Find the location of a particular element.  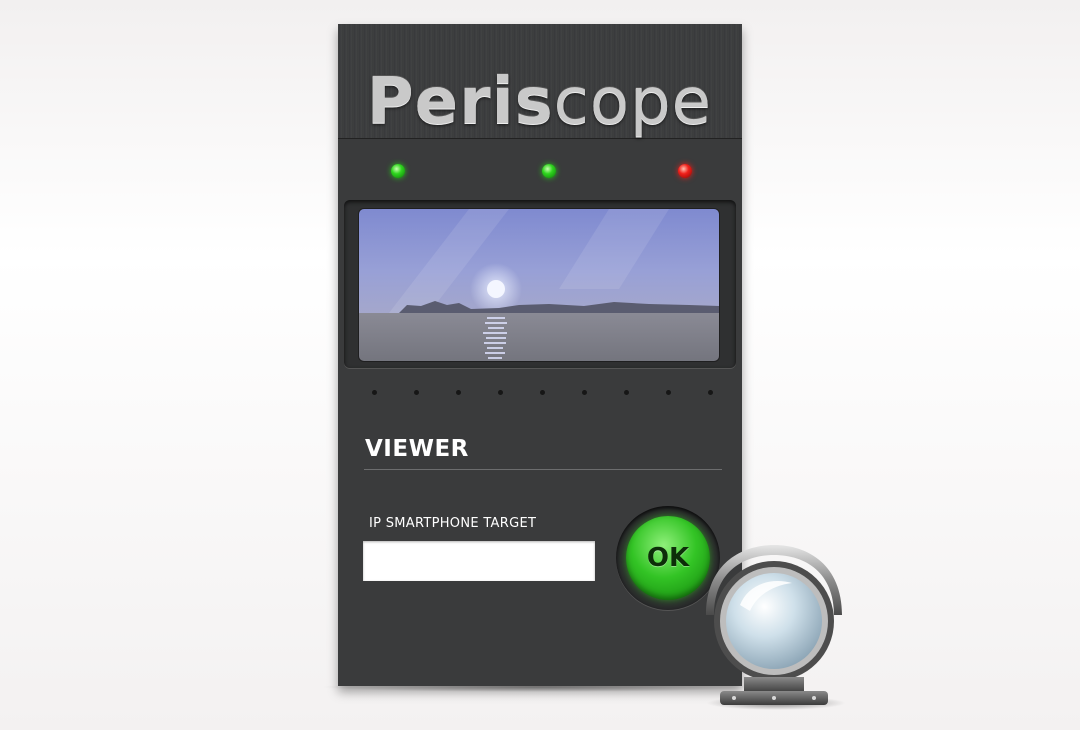

section-divider is located at coordinates (543, 469).